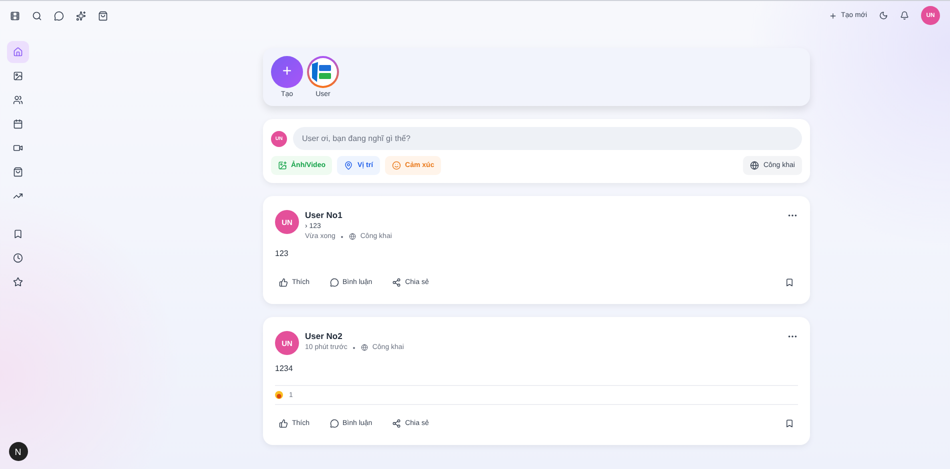  I want to click on calendar-icon, so click(18, 124).